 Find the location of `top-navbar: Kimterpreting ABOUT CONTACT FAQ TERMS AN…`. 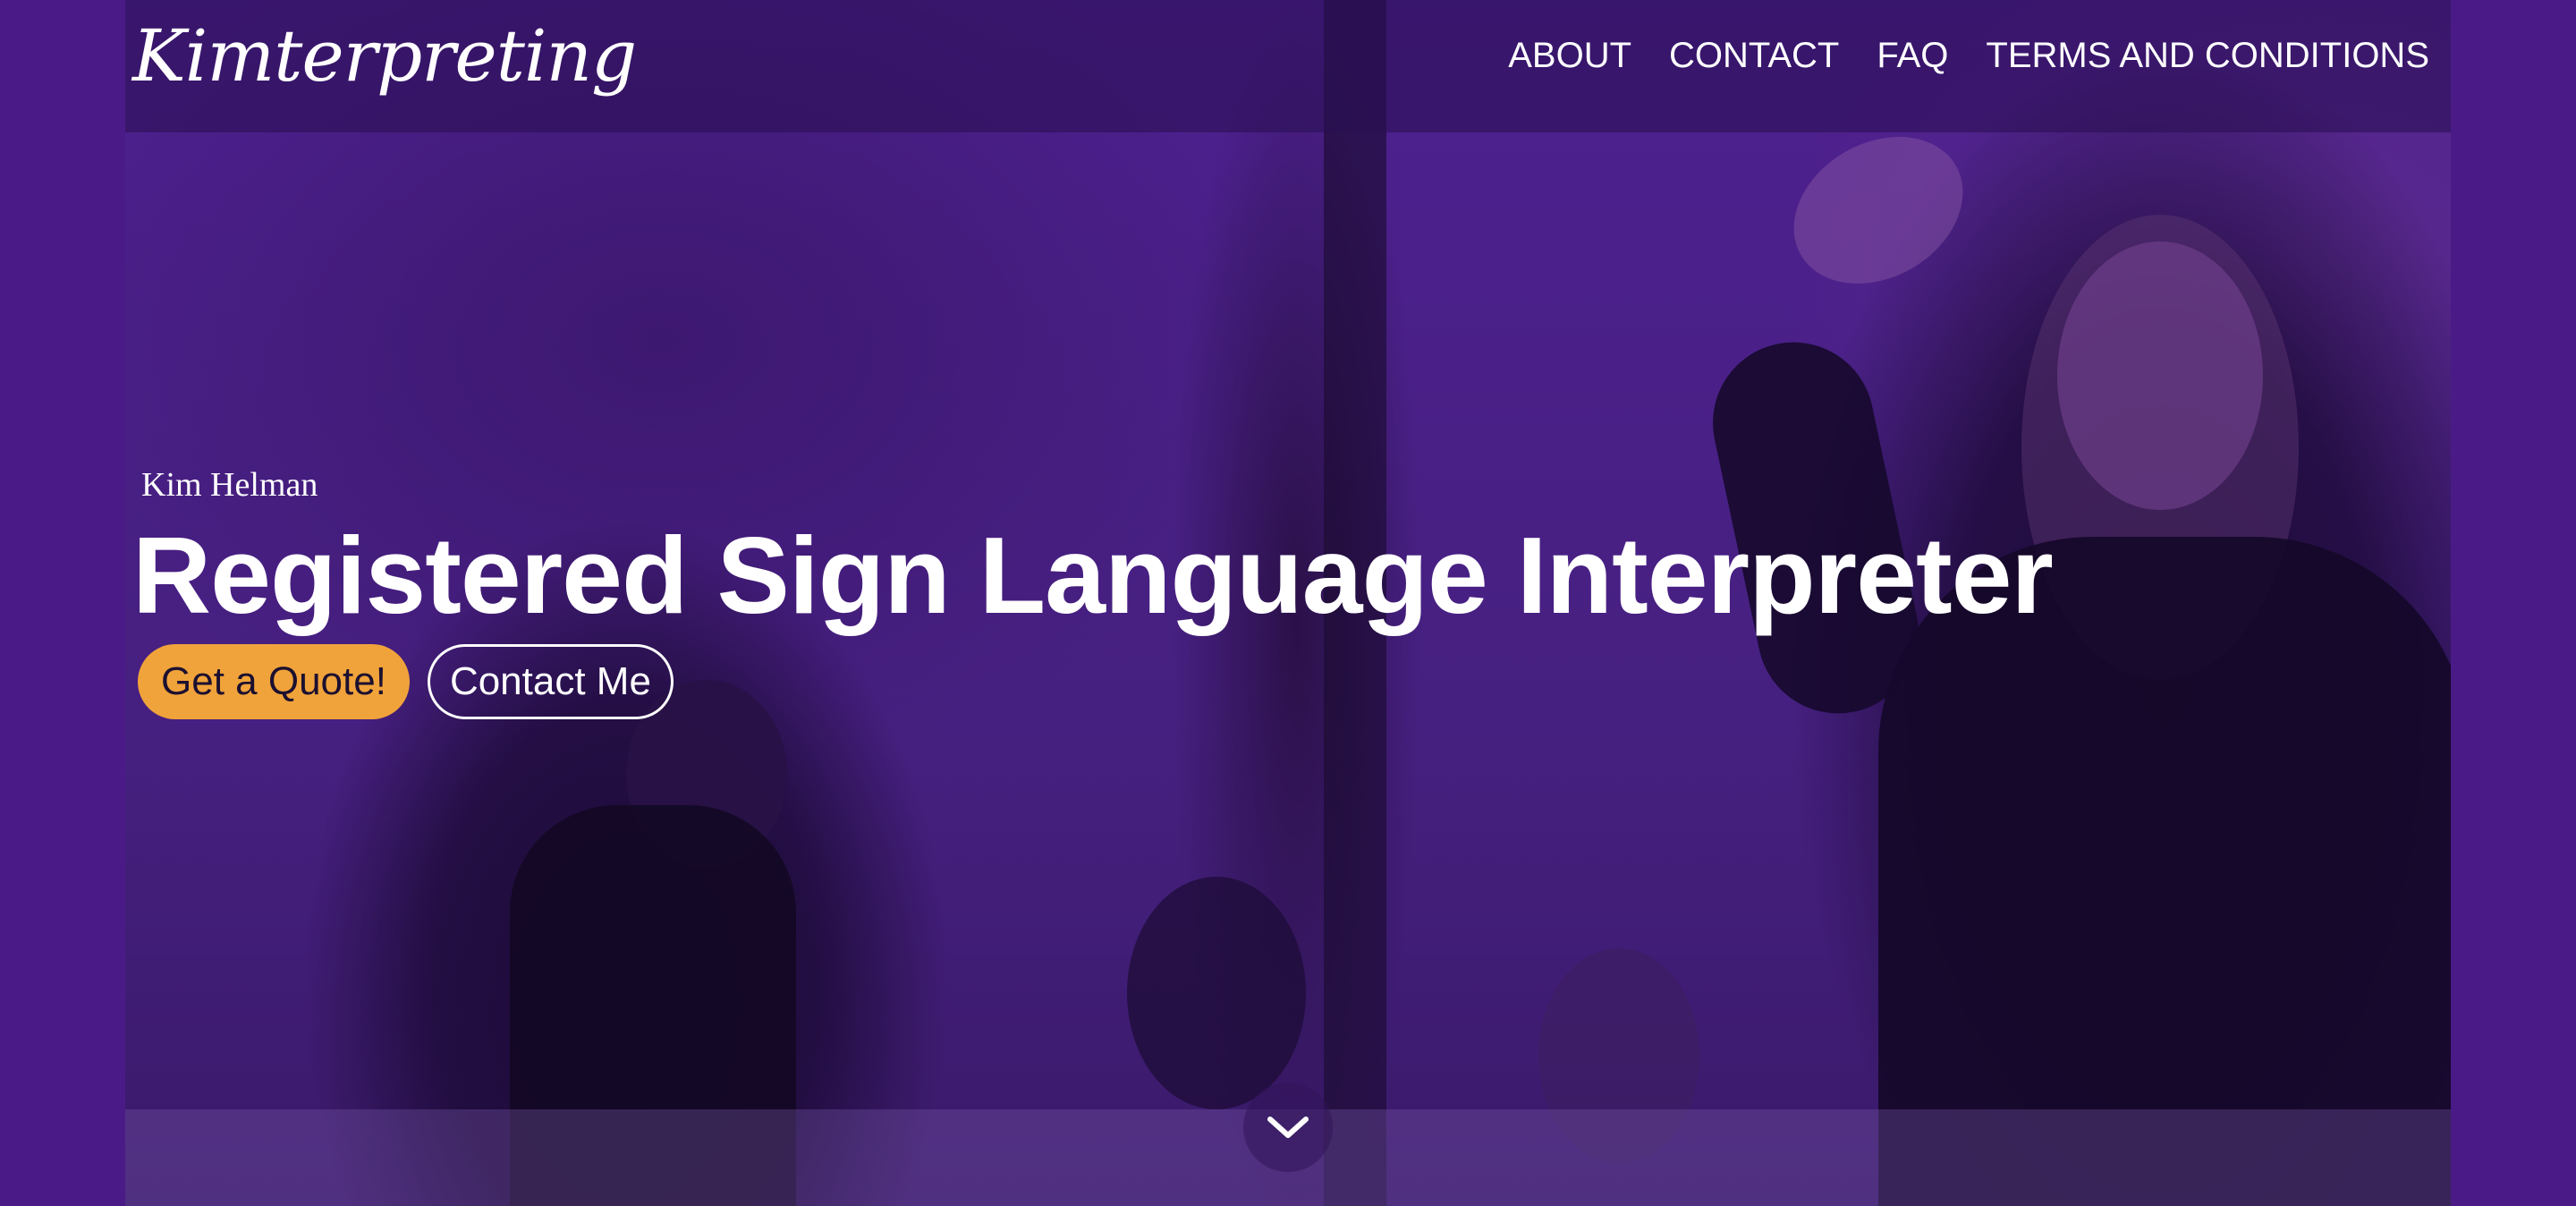

top-navbar: Kimterpreting ABOUT CONTACT FAQ TERMS AN… is located at coordinates (1288, 66).